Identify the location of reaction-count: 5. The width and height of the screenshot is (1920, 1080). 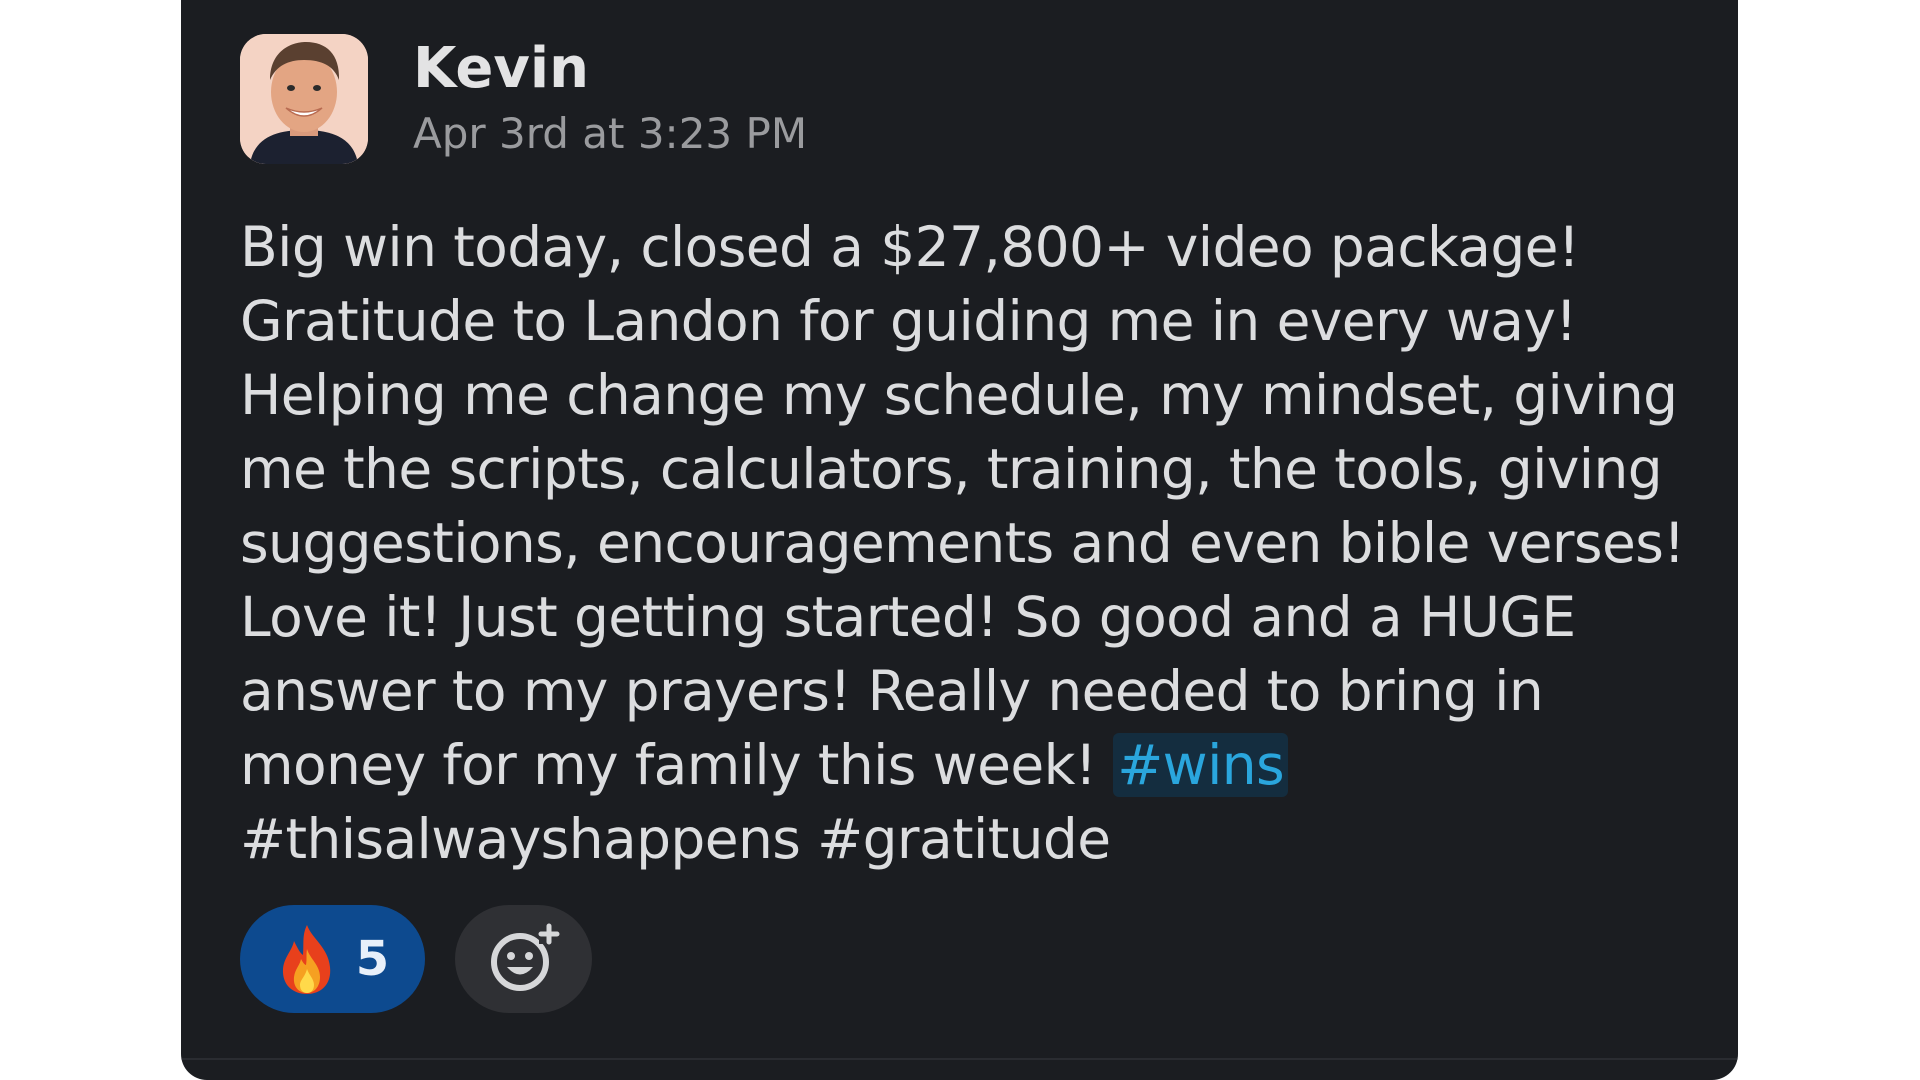
(372, 959).